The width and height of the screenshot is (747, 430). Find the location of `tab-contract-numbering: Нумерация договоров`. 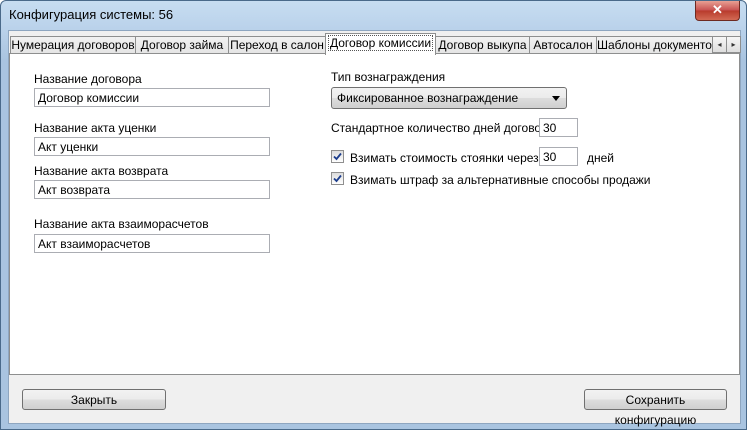

tab-contract-numbering: Нумерация договоров is located at coordinates (73, 45).